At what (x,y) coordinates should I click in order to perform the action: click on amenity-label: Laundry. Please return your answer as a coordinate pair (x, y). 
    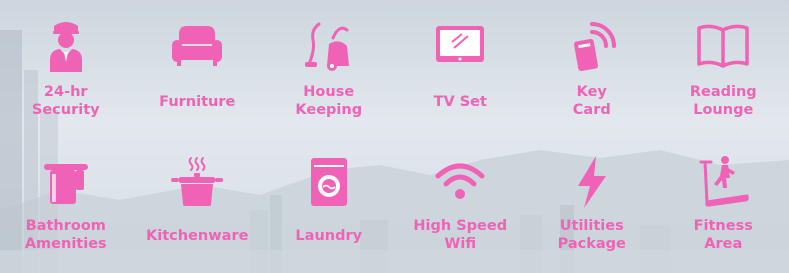
    Looking at the image, I should click on (329, 236).